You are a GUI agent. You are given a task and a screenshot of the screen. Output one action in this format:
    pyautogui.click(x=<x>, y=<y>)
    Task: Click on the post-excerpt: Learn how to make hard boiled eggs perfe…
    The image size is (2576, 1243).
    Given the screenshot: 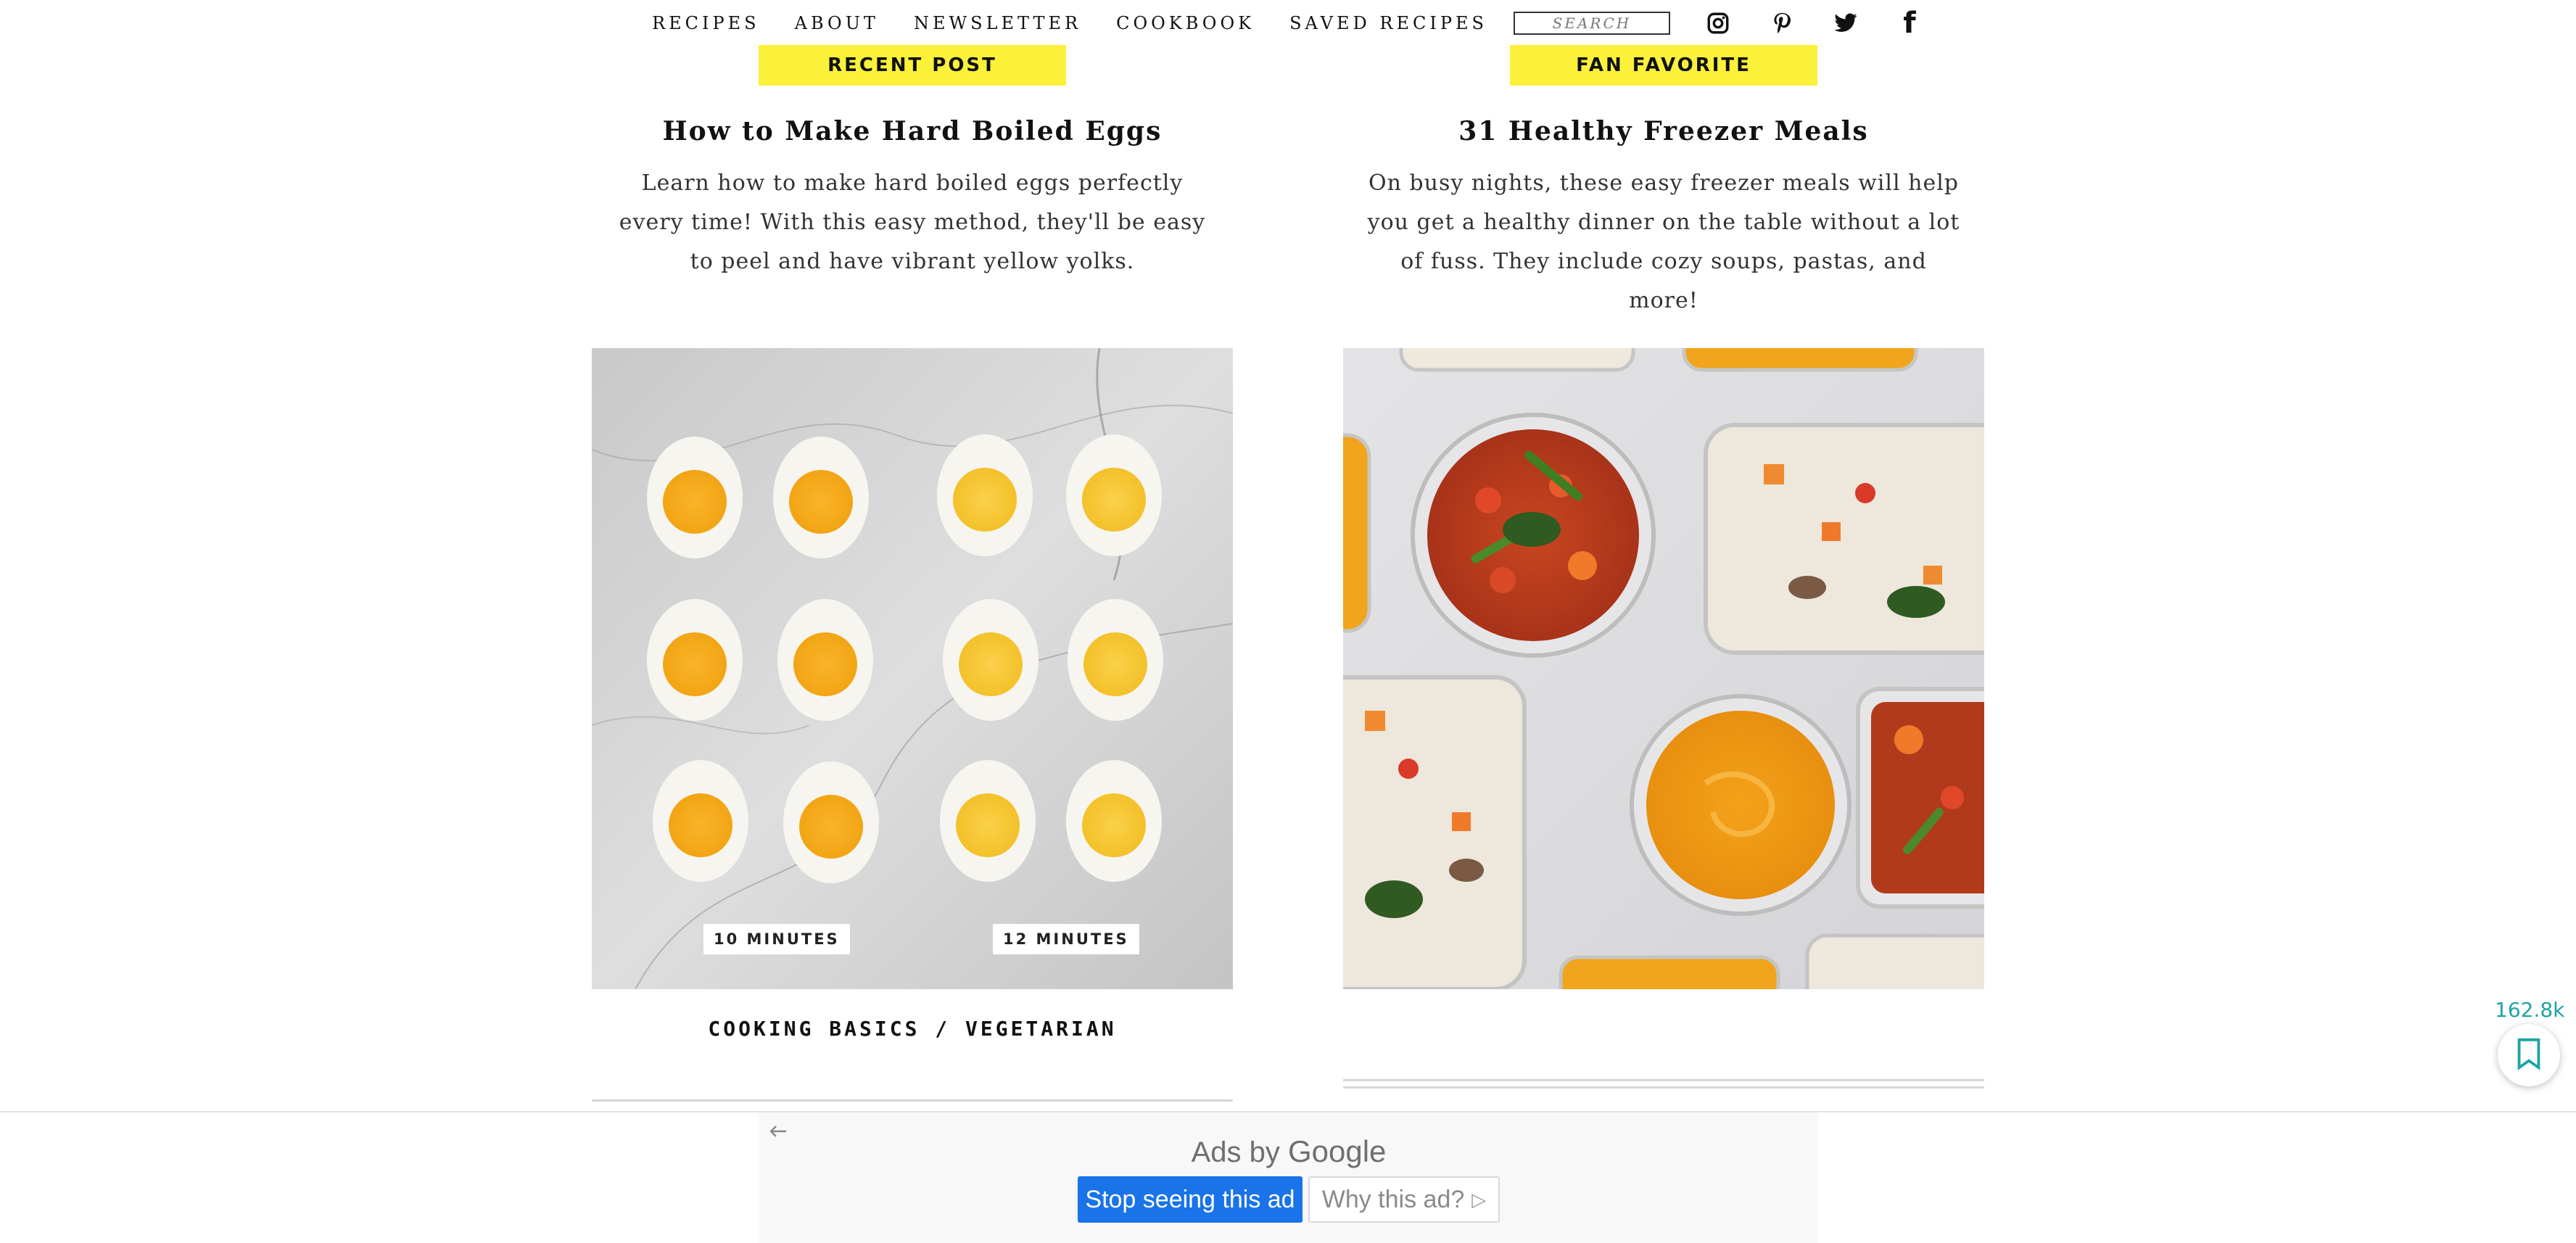 What is the action you would take?
    pyautogui.click(x=912, y=222)
    